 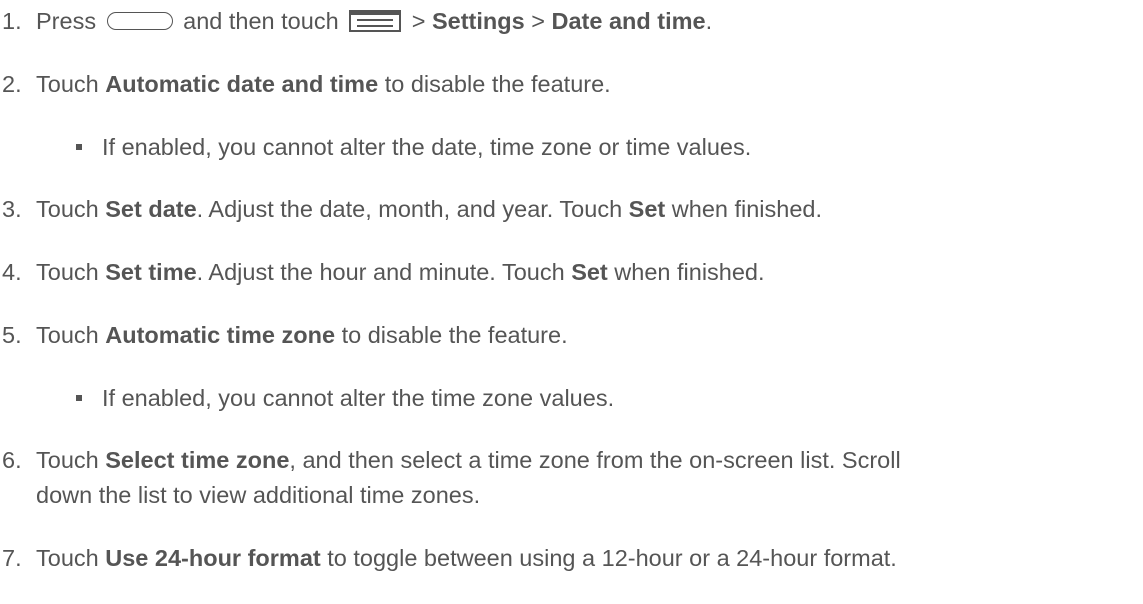 What do you see at coordinates (12, 558) in the screenshot?
I see `step-number: 7.` at bounding box center [12, 558].